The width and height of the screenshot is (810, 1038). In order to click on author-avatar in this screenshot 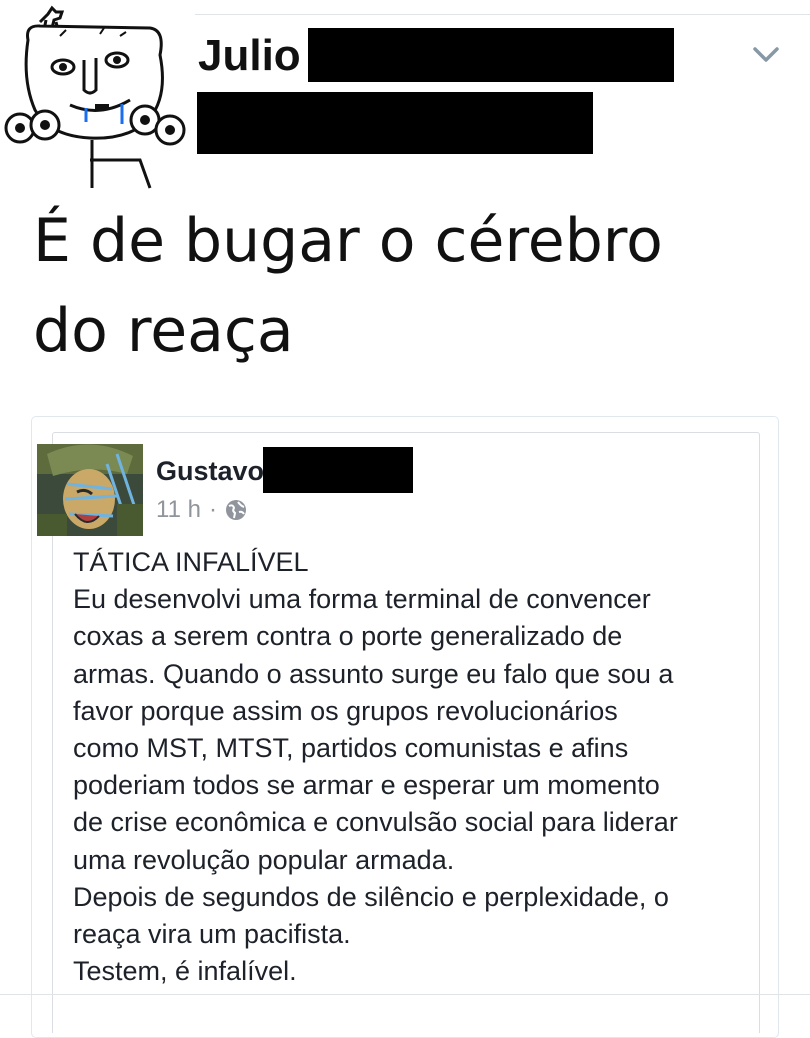, I will do `click(97, 95)`.